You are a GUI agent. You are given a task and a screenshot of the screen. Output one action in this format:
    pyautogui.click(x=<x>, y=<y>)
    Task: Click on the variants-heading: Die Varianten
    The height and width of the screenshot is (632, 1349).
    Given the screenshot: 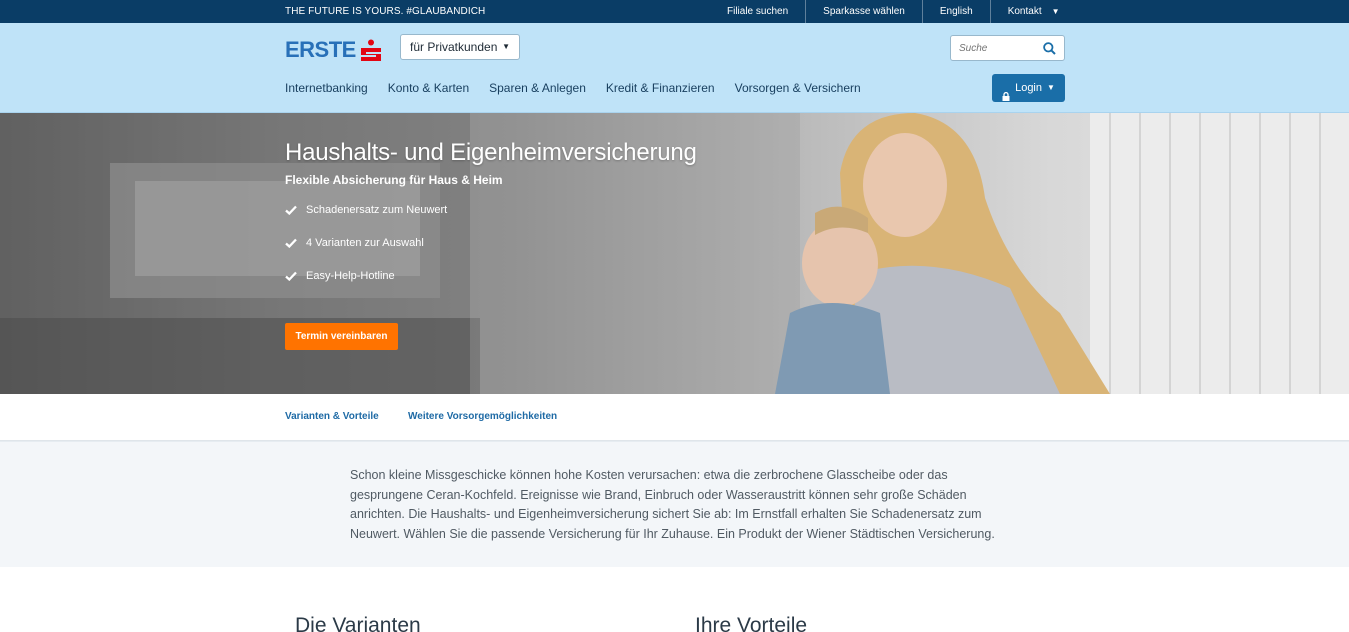 What is the action you would take?
    pyautogui.click(x=358, y=623)
    